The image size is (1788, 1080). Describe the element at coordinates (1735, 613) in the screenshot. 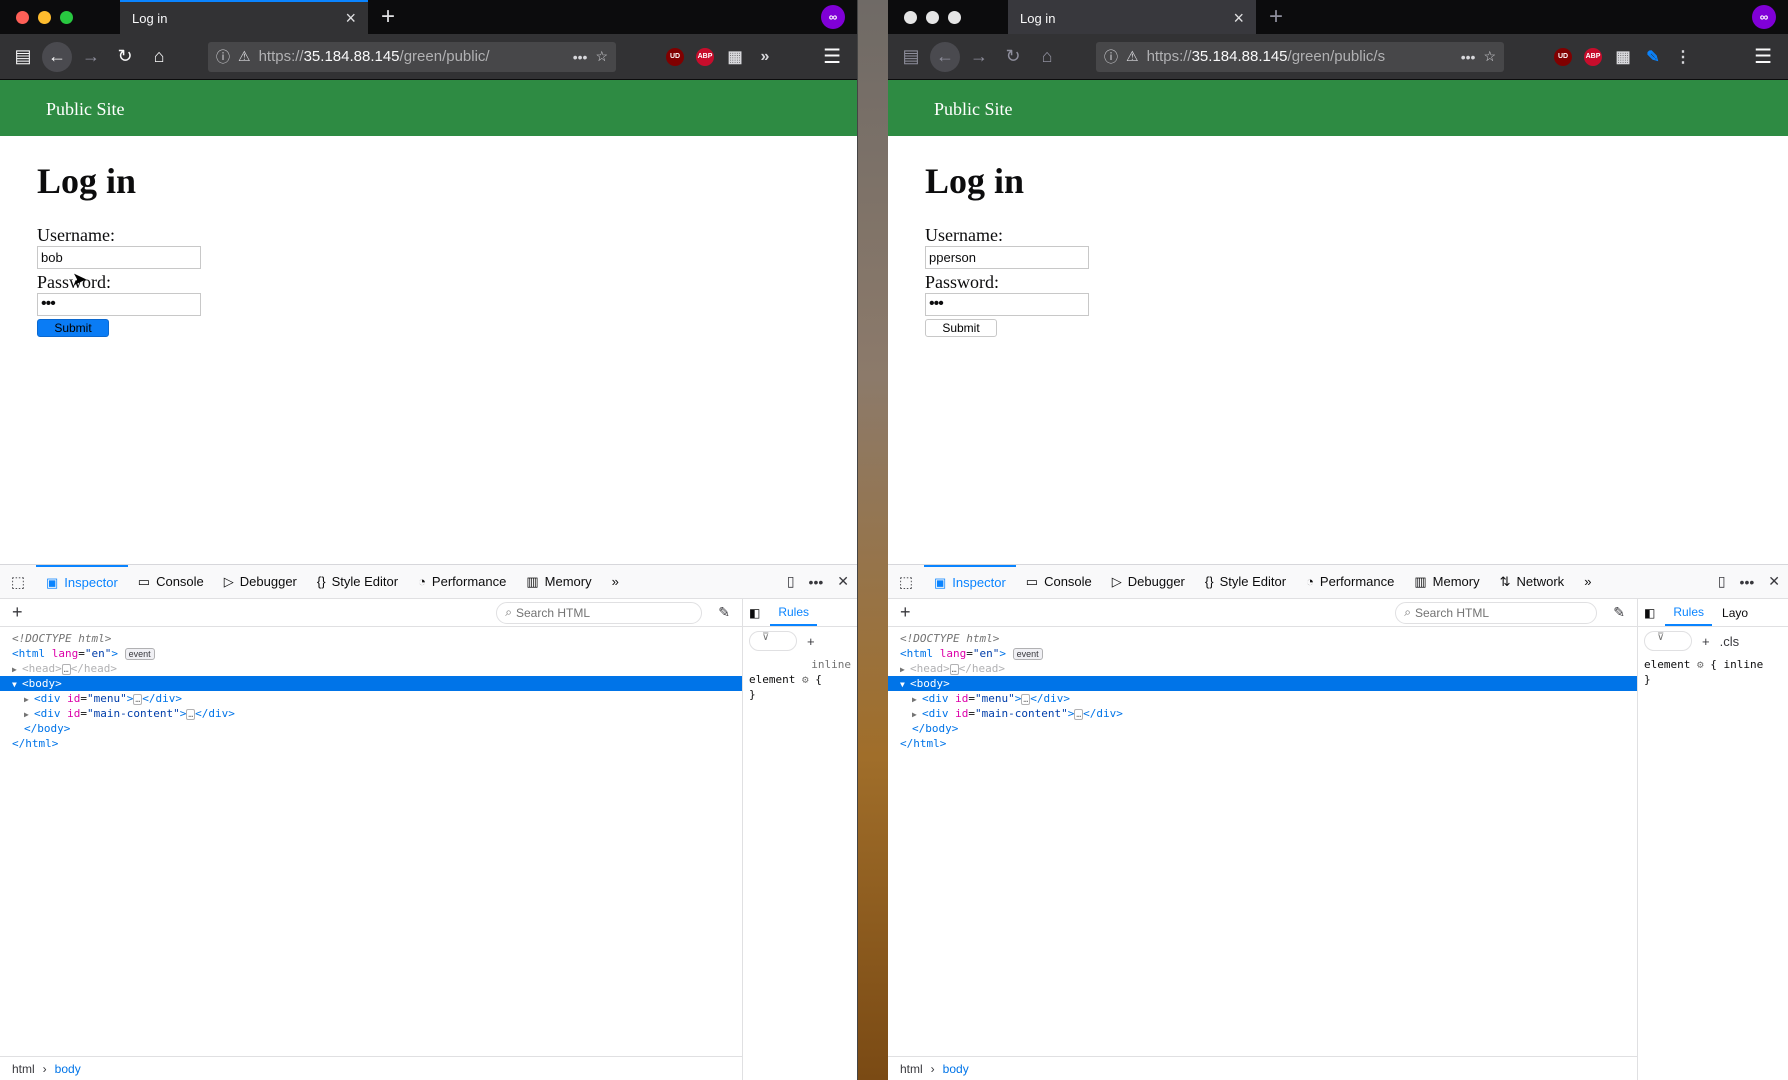

I see `tab-layout: Layo` at that location.